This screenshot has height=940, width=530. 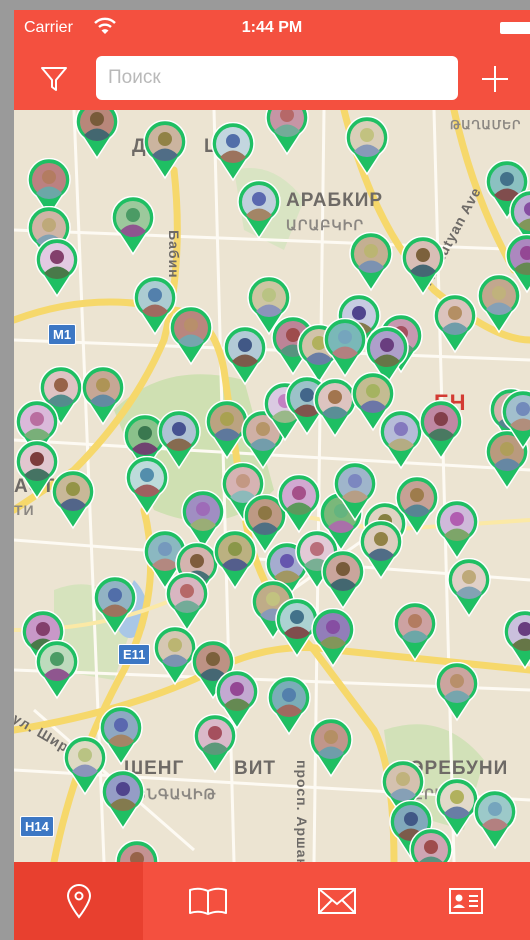 I want to click on status-time: 1:44 PM, so click(x=272, y=27).